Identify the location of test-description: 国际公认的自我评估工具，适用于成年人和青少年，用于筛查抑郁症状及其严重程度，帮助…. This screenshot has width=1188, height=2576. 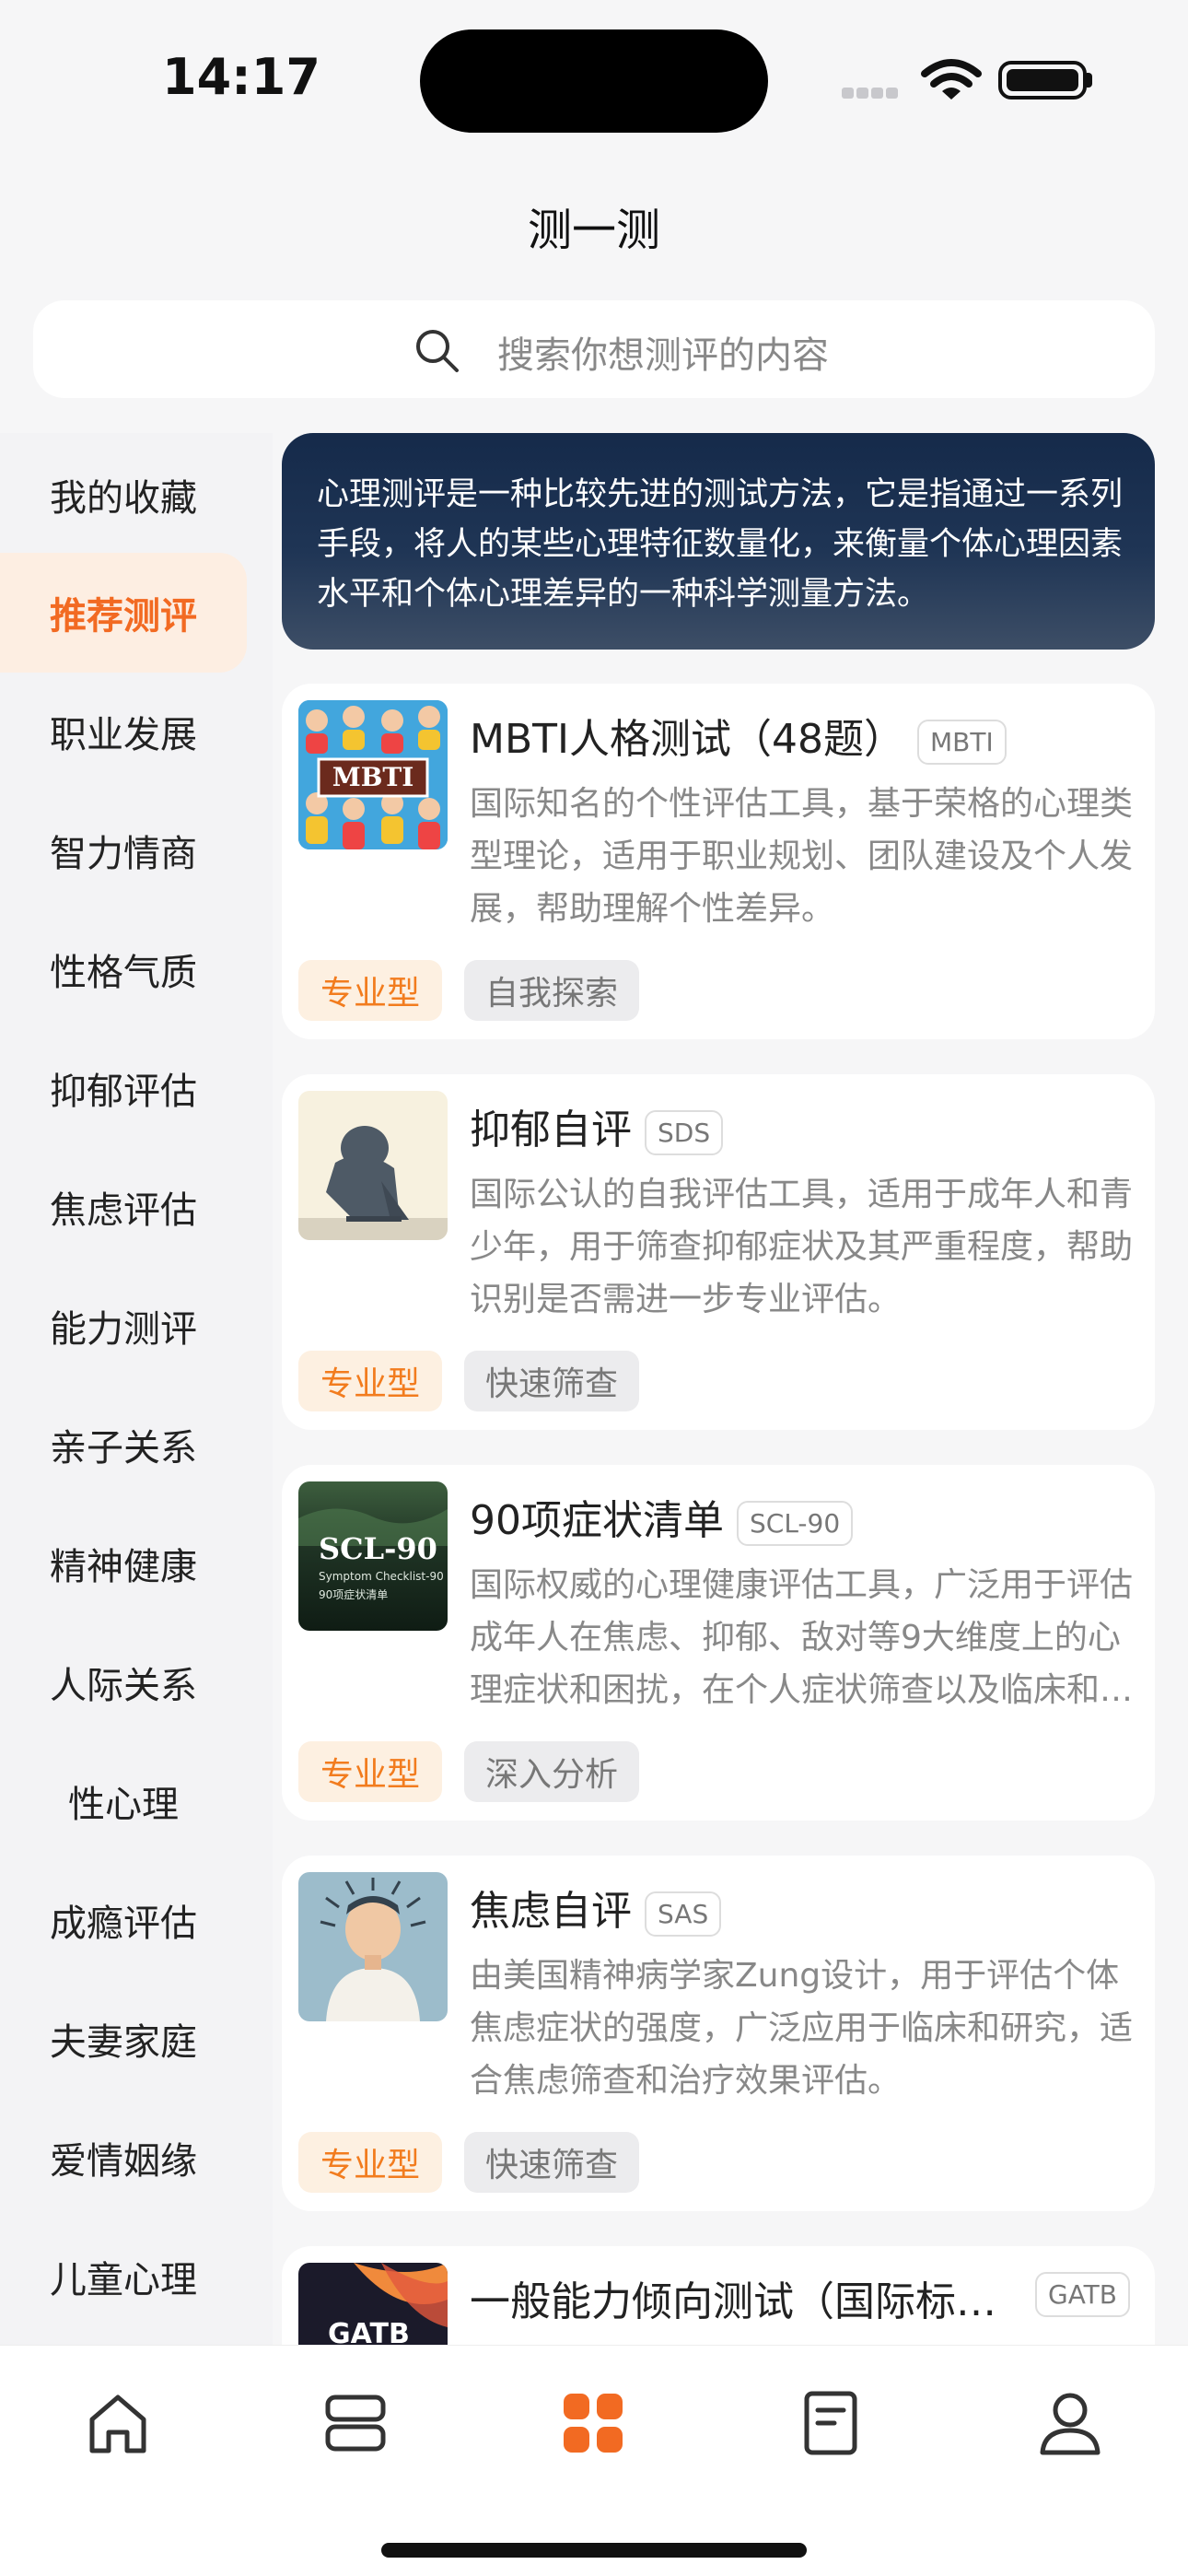
(802, 1247).